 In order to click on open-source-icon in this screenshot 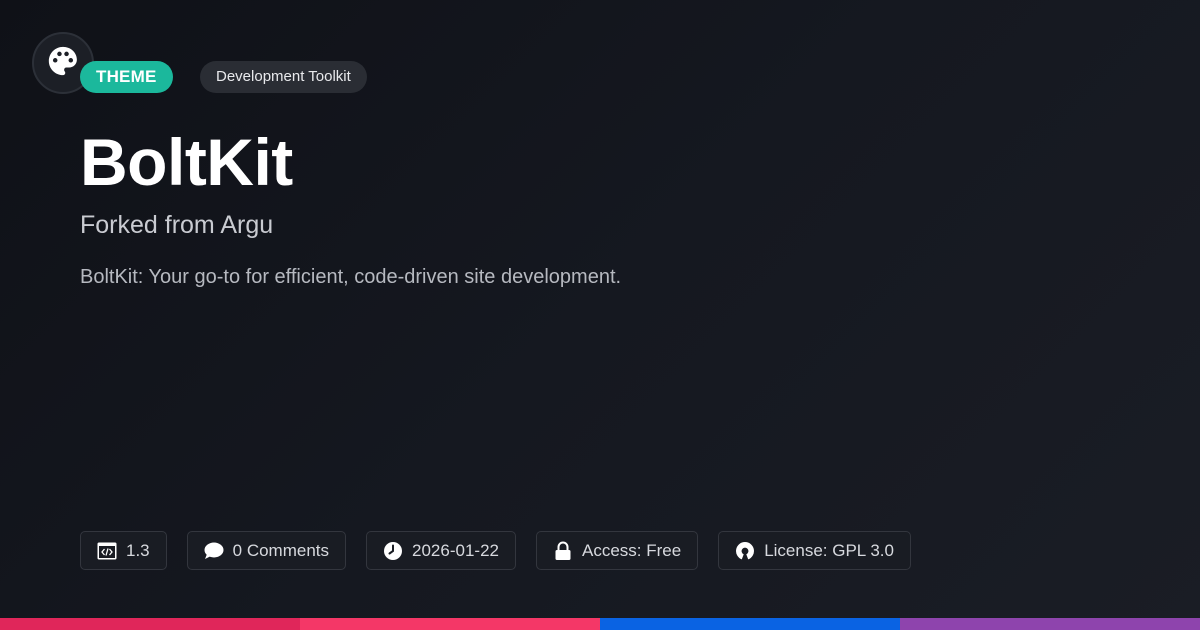, I will do `click(745, 551)`.